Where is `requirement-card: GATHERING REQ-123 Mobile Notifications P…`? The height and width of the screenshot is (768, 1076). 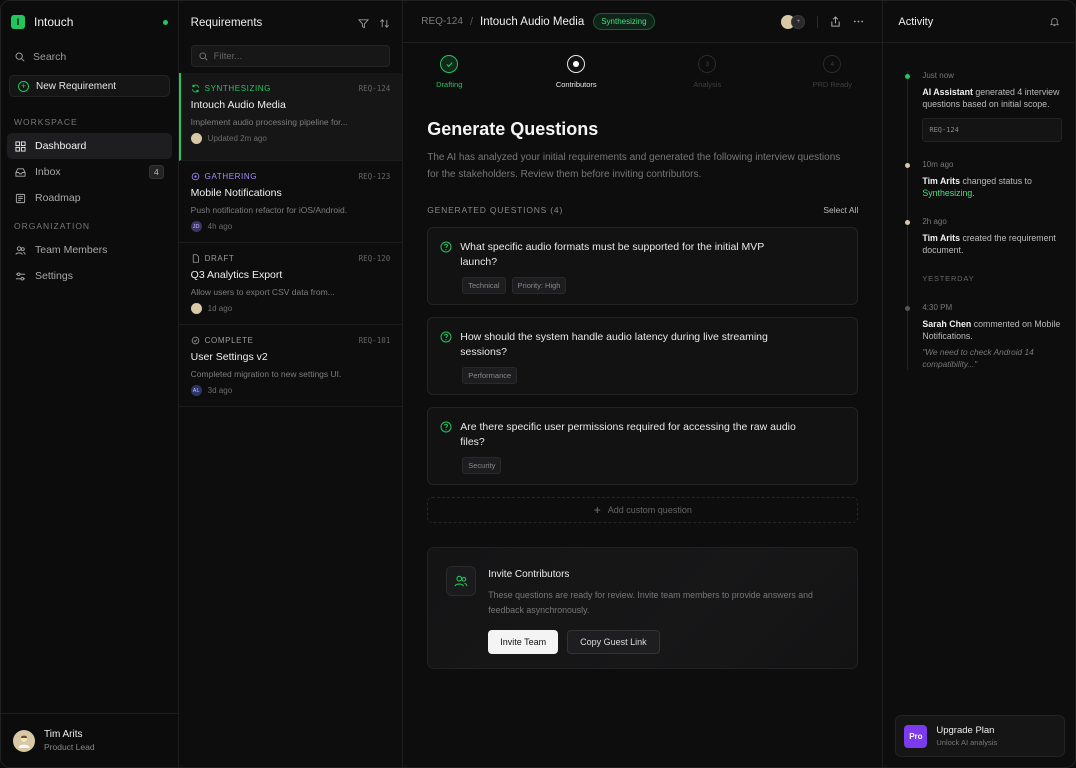 requirement-card: GATHERING REQ-123 Mobile Notifications P… is located at coordinates (290, 202).